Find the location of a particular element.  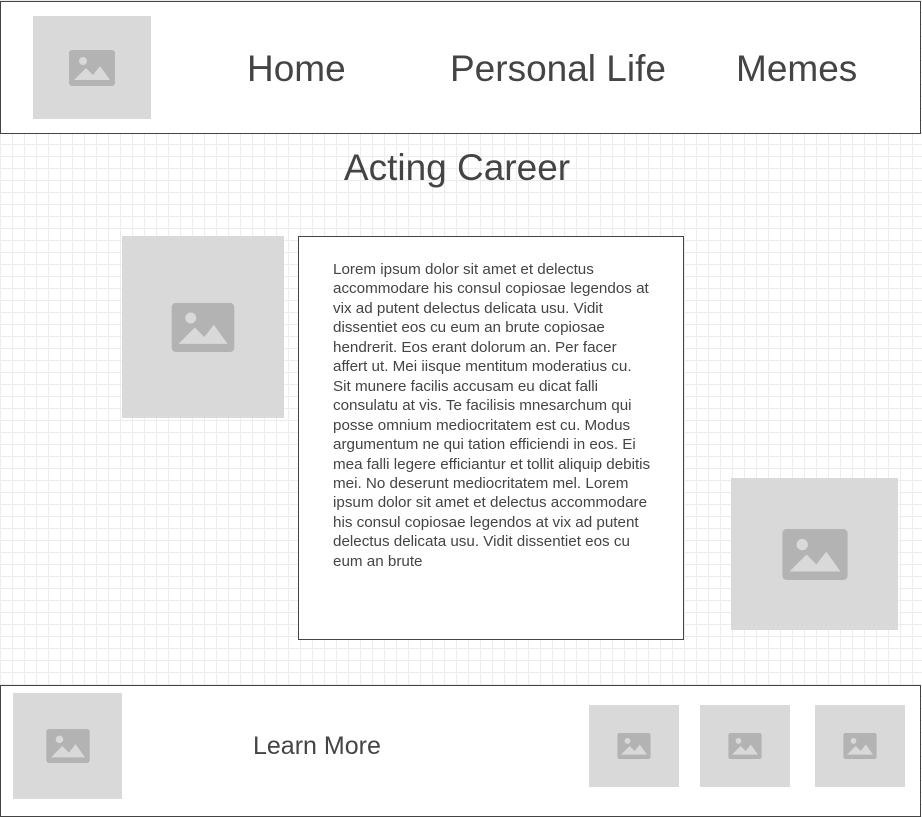

nav-personal-life: Personal Life is located at coordinates (558, 69).